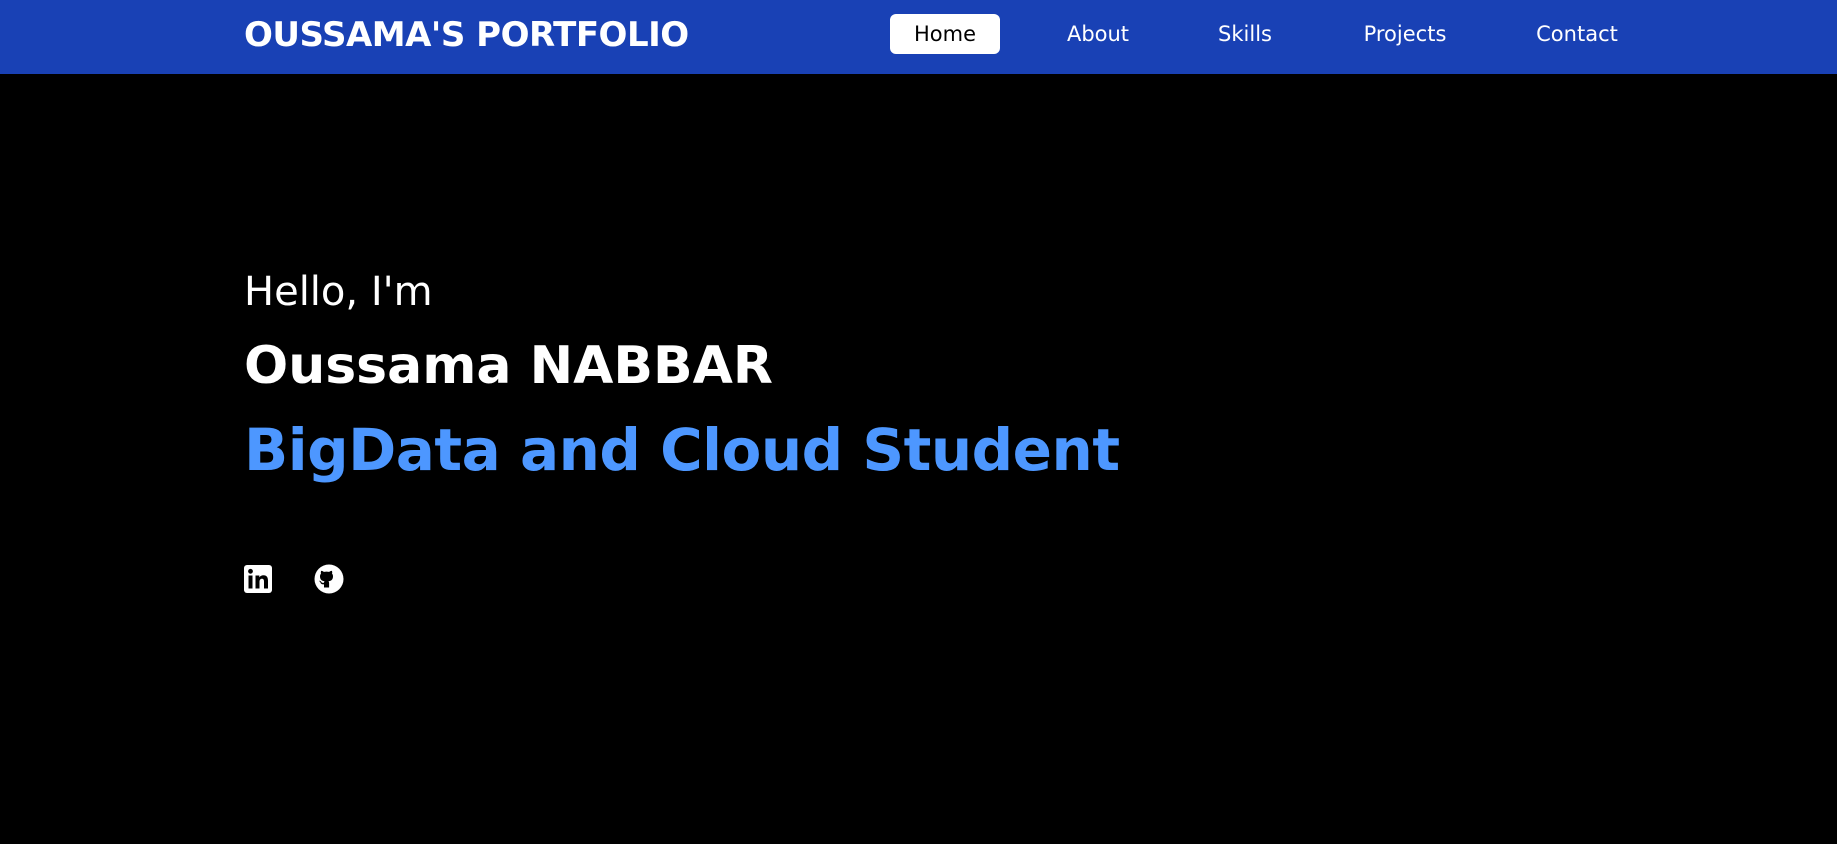 Image resolution: width=1837 pixels, height=844 pixels. Describe the element at coordinates (338, 292) in the screenshot. I see `hero-greeting: Hello, I'm` at that location.